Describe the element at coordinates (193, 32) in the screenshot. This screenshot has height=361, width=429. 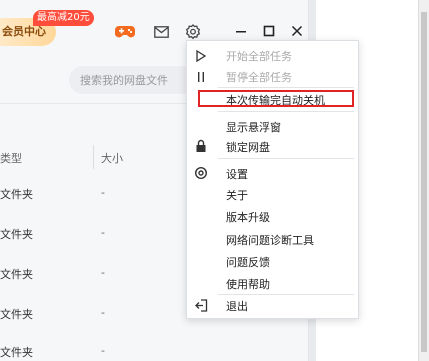
I see `gear-icon` at that location.